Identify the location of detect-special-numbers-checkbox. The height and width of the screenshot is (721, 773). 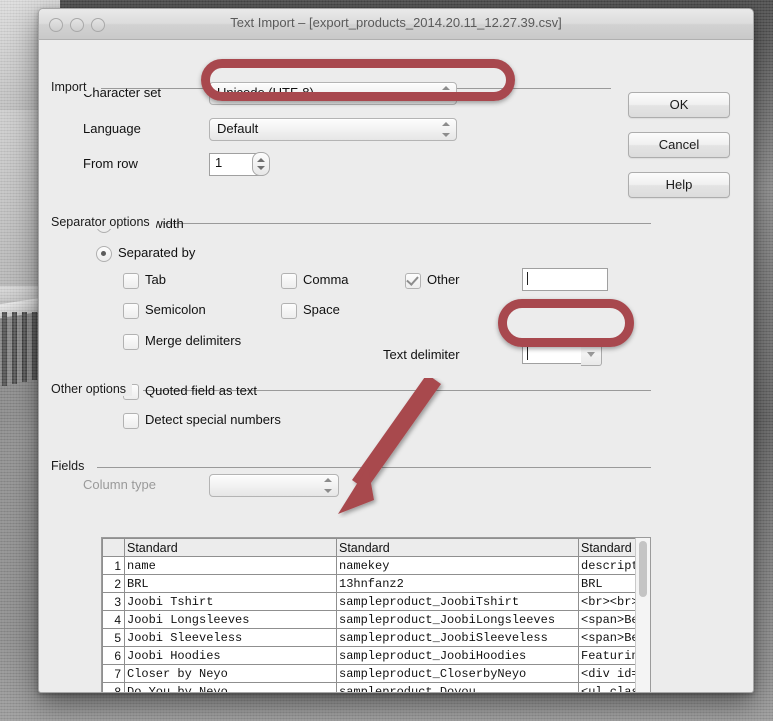
(131, 421).